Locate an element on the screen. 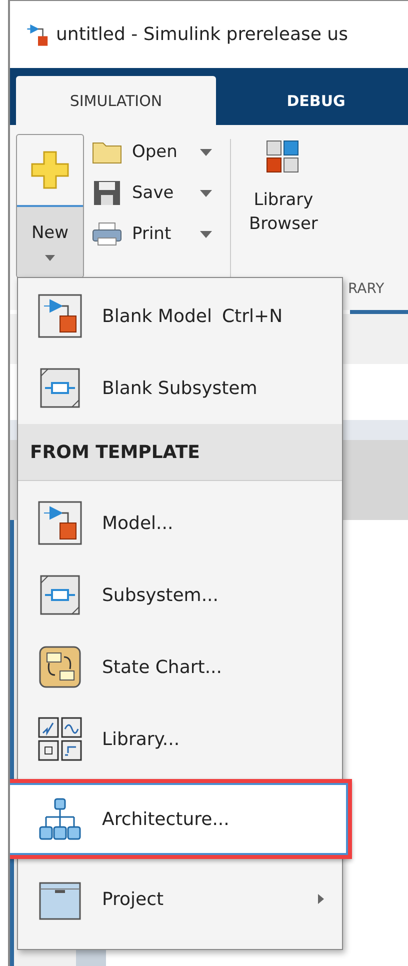 The height and width of the screenshot is (966, 408). folder-icon is located at coordinates (107, 152).